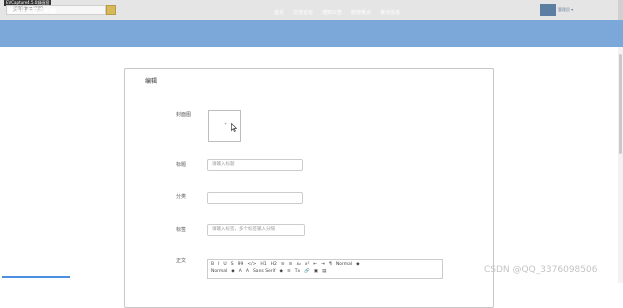 This screenshot has height=308, width=623. I want to click on nav-item-home: 首页, so click(279, 13).